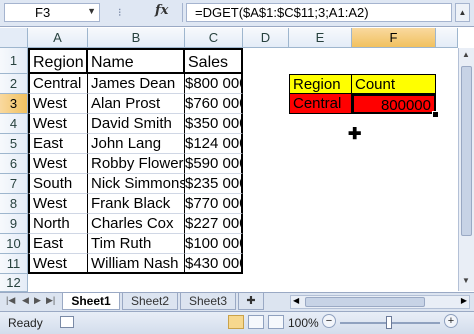 Image resolution: width=474 pixels, height=334 pixels. I want to click on row-header-3: 3, so click(14, 104).